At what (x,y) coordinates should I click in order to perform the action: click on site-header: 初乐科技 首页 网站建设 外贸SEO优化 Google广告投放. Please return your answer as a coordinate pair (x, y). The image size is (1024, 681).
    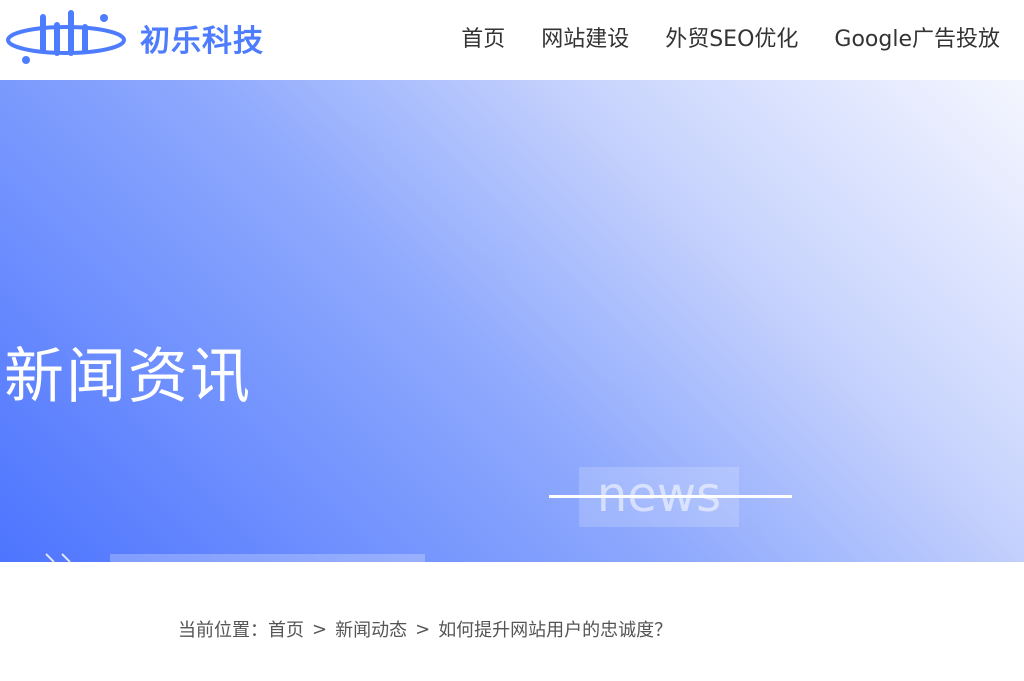
    Looking at the image, I should click on (512, 40).